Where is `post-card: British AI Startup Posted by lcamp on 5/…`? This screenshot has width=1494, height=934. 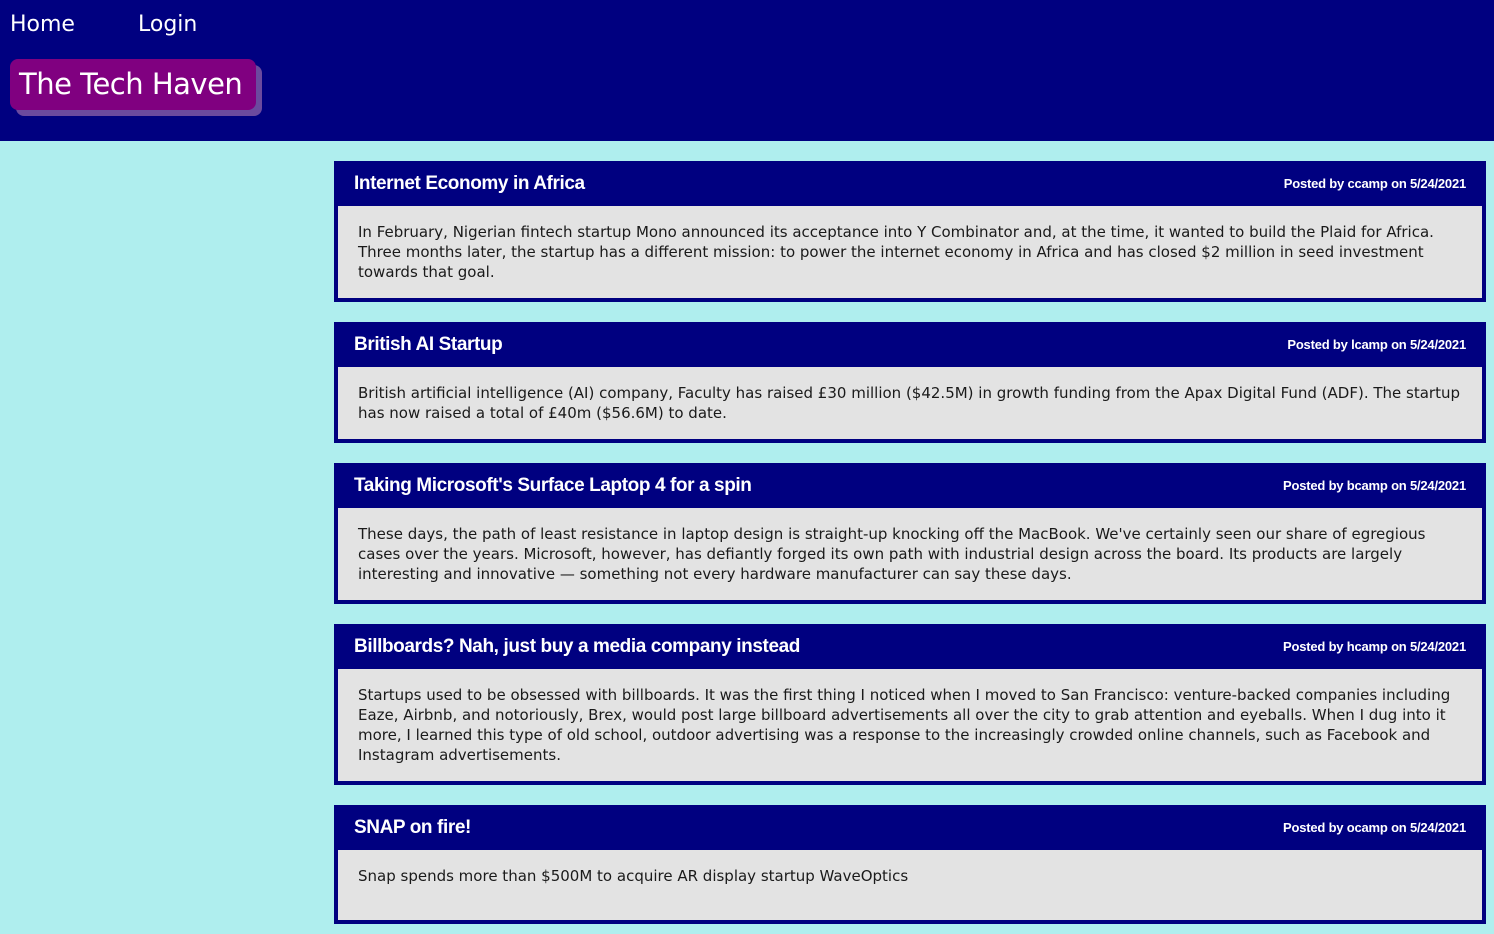
post-card: British AI Startup Posted by lcamp on 5/… is located at coordinates (910, 382).